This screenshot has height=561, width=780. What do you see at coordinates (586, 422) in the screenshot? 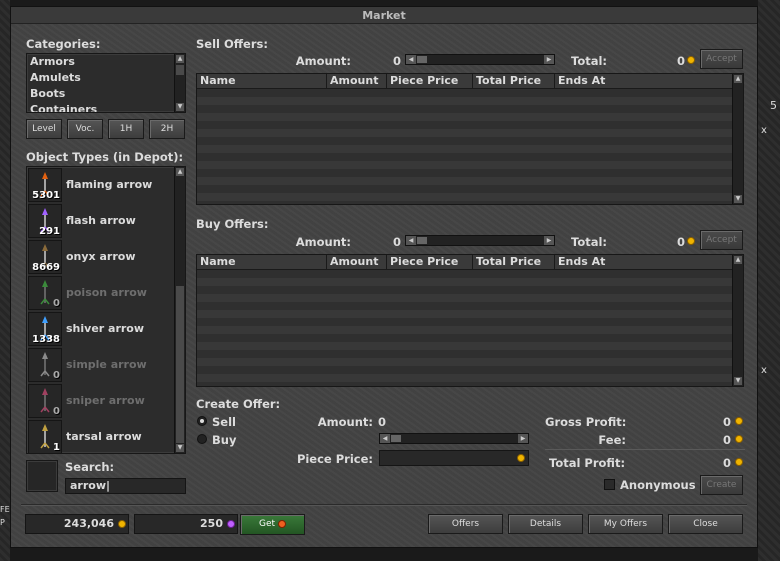
I see `gross-profit-label: Gross Profit:` at bounding box center [586, 422].